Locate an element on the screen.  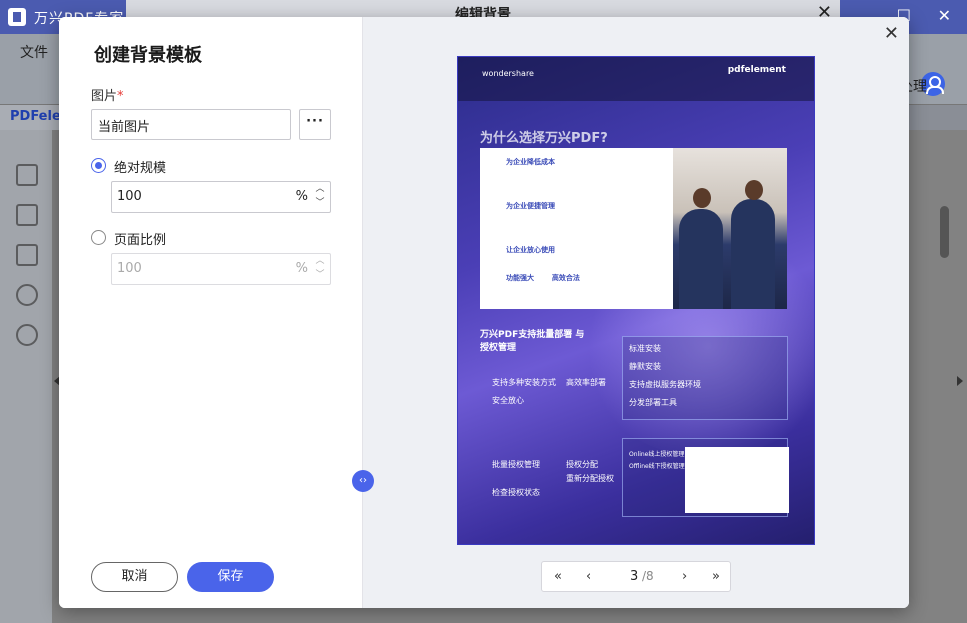
absolute-scale-unit: % is located at coordinates (301, 196).